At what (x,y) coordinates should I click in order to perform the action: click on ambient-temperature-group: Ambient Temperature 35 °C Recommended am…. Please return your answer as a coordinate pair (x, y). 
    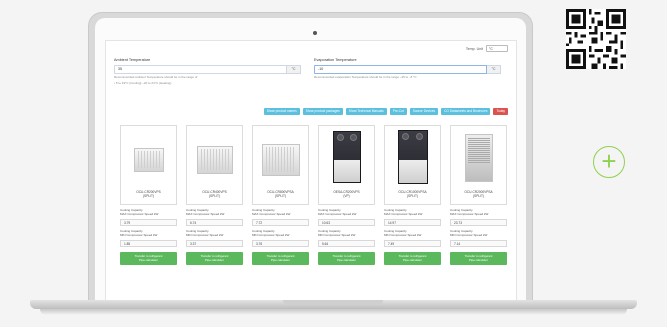
    Looking at the image, I should click on (207, 72).